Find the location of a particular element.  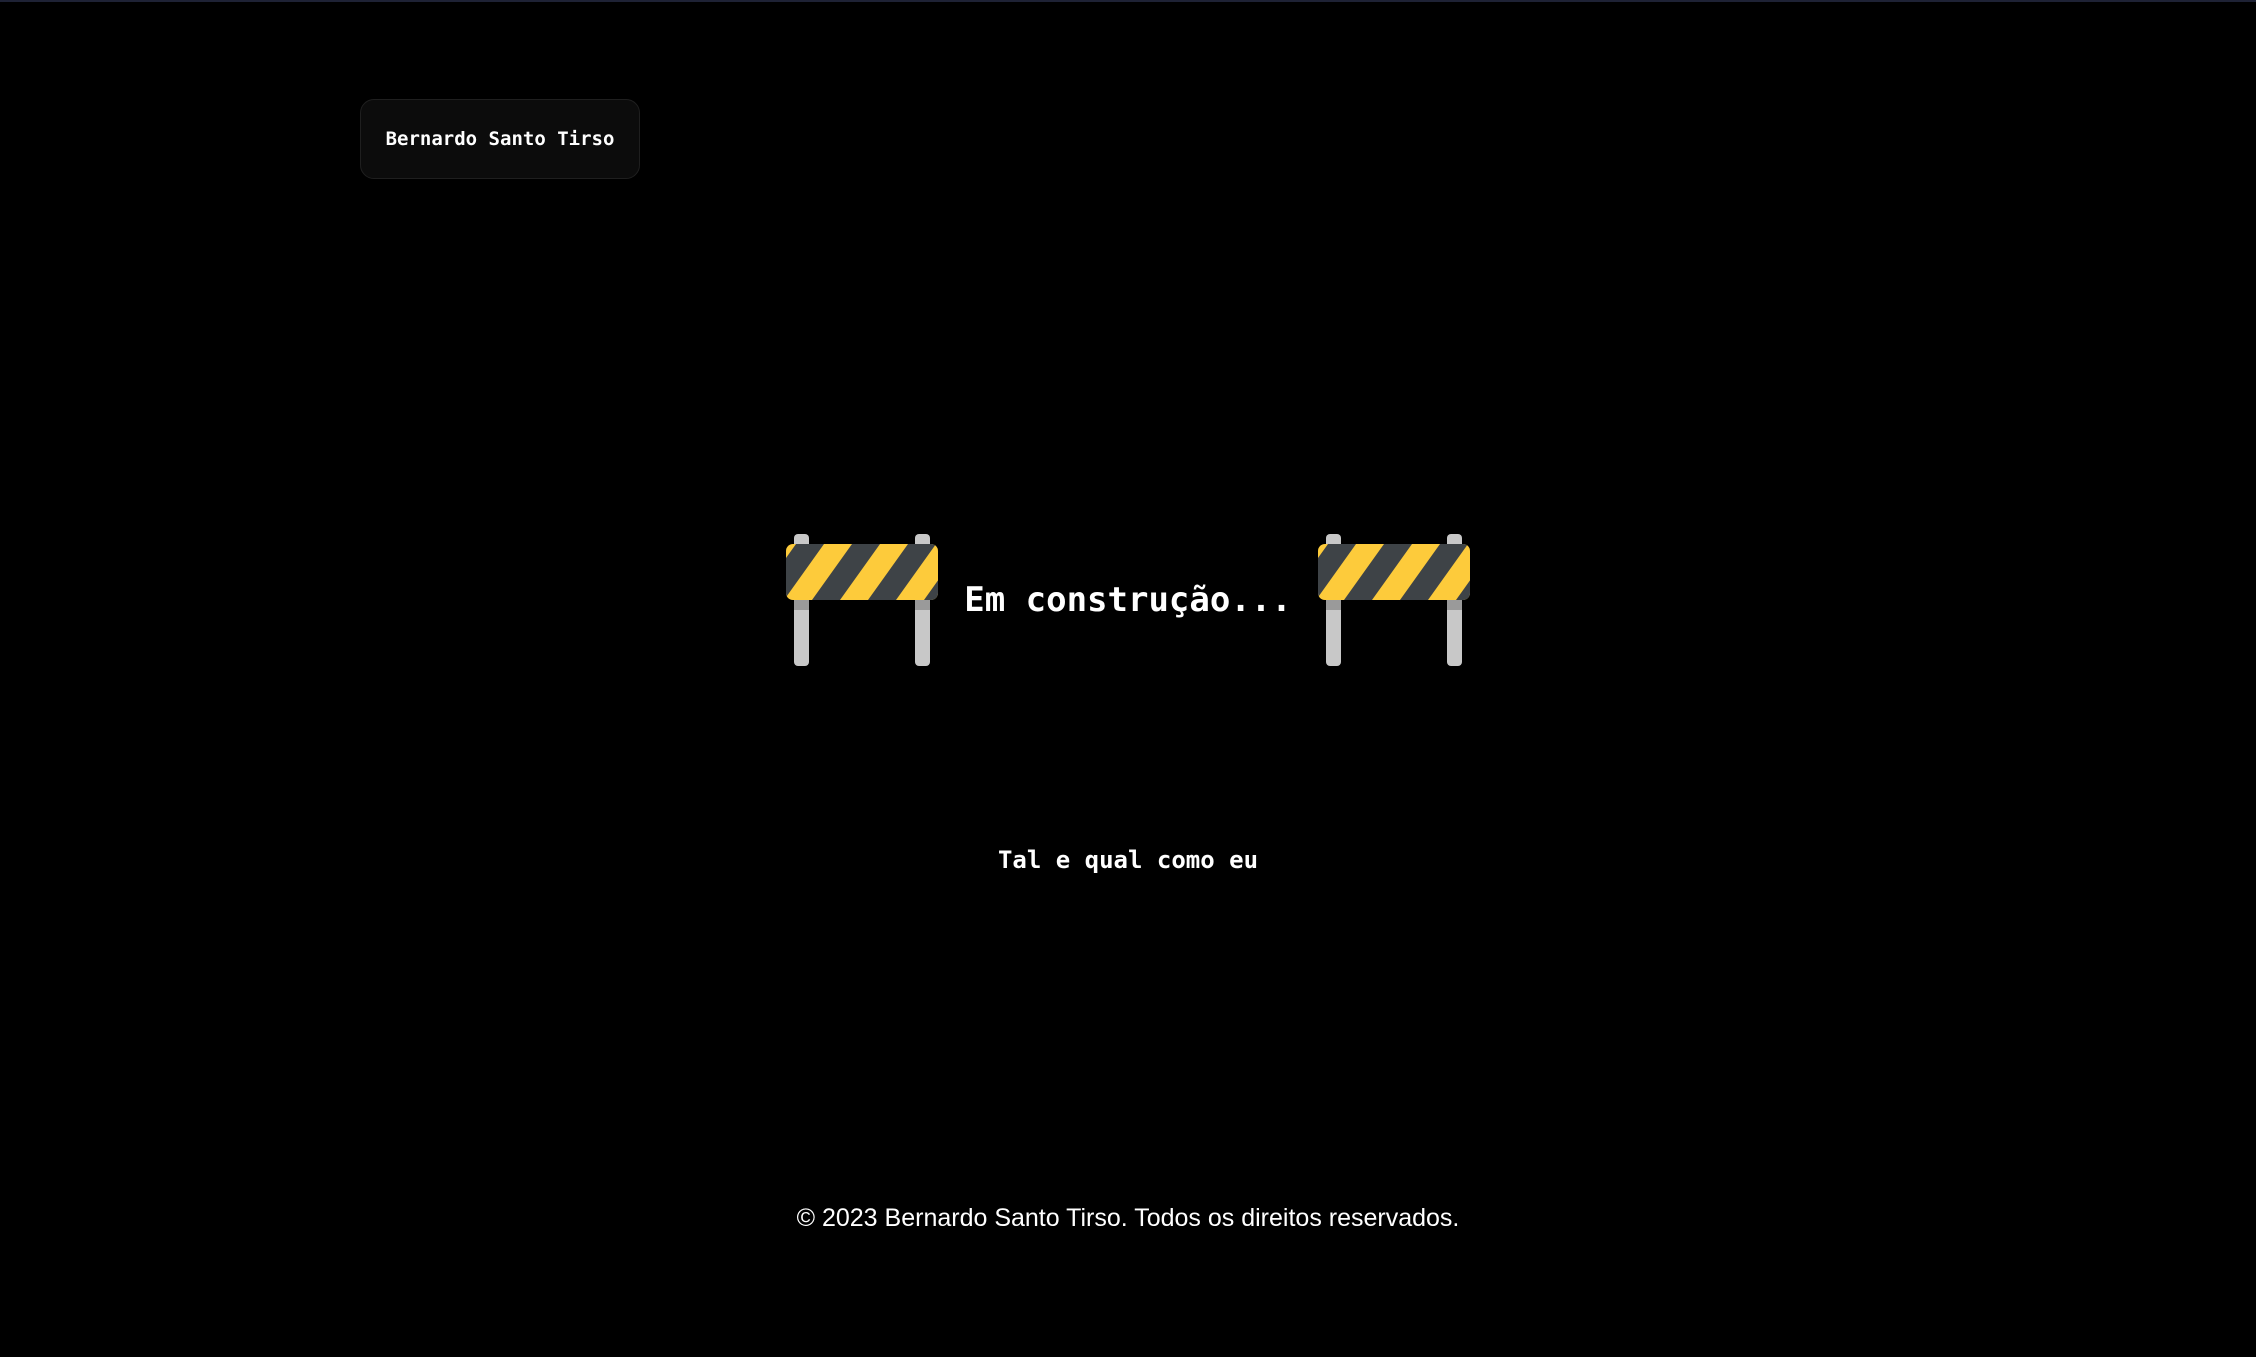

home-brand-button: Bernardo Santo Tirso is located at coordinates (500, 139).